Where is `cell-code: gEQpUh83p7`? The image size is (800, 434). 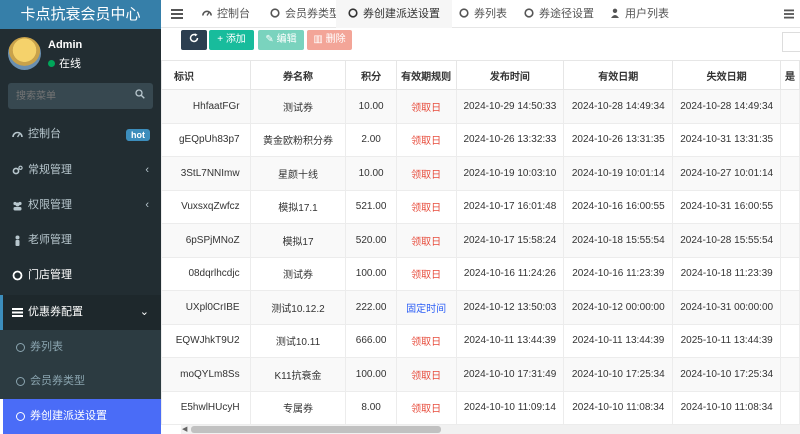 cell-code: gEQpUh83p7 is located at coordinates (206, 139).